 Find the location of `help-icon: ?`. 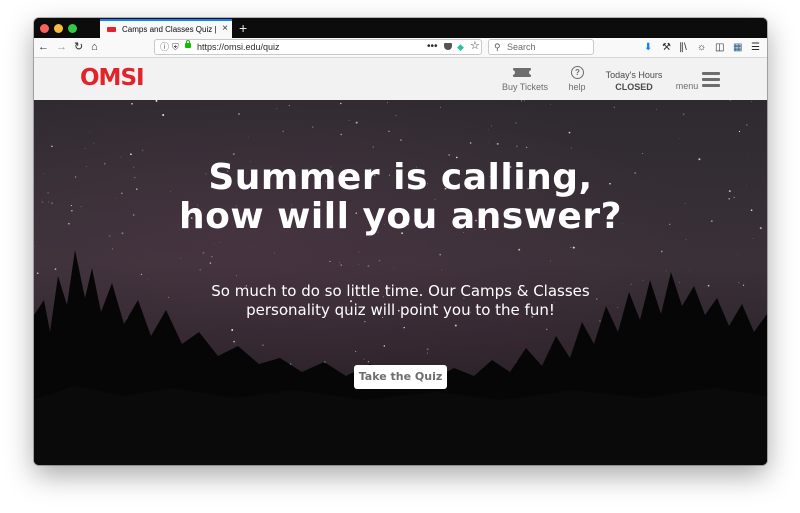

help-icon: ? is located at coordinates (577, 72).